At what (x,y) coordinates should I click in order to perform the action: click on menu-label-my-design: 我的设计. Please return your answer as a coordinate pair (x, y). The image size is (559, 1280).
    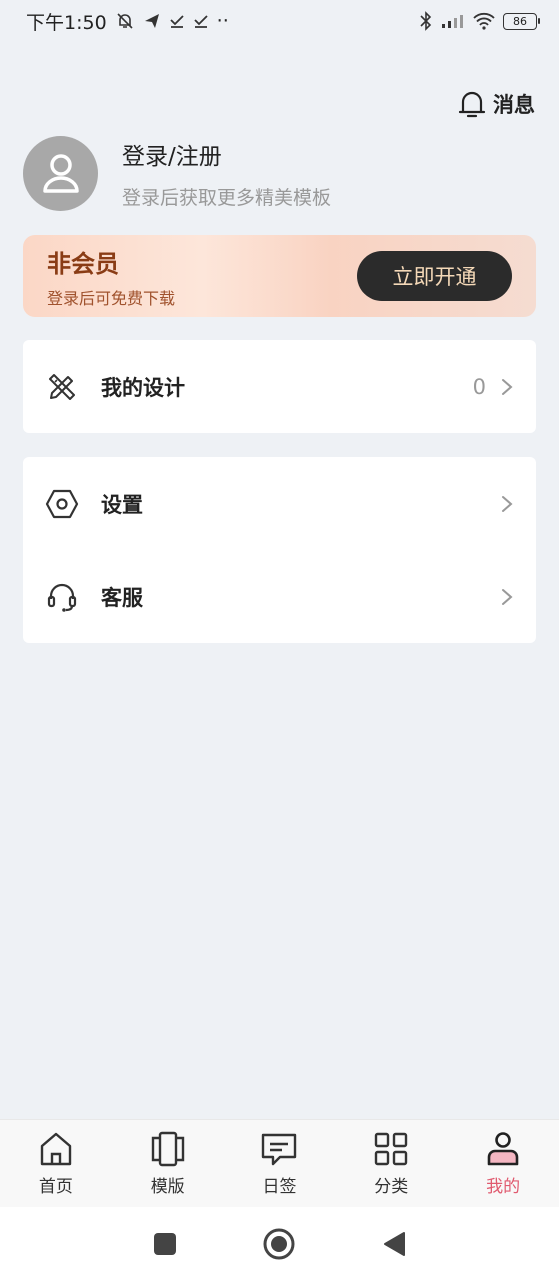
    Looking at the image, I should click on (143, 387).